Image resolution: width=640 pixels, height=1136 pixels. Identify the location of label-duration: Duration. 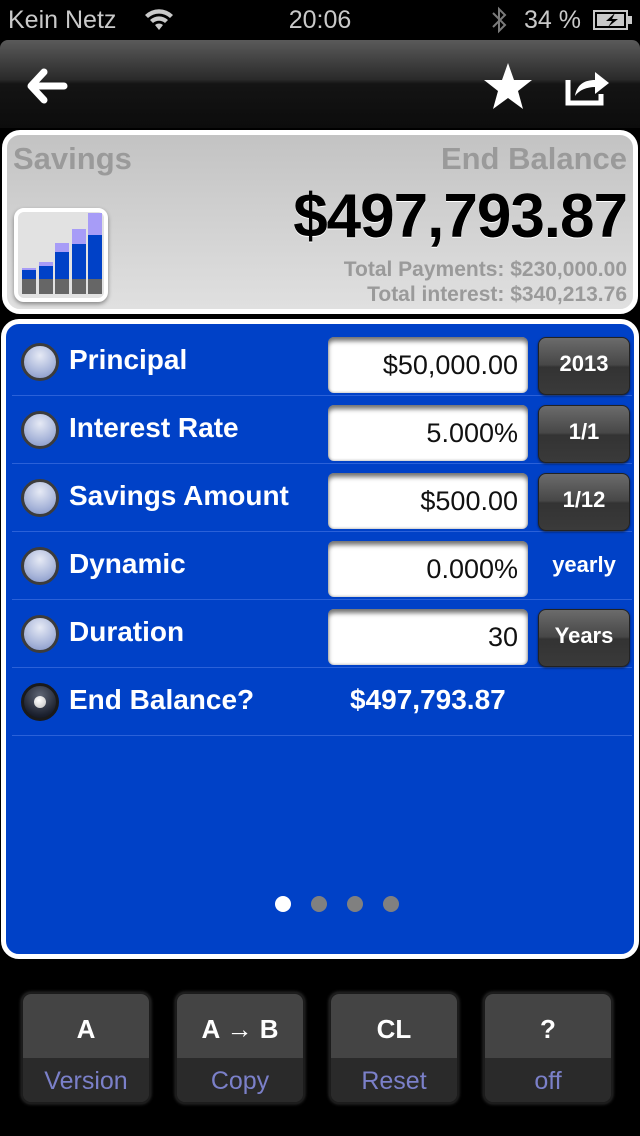
(127, 631).